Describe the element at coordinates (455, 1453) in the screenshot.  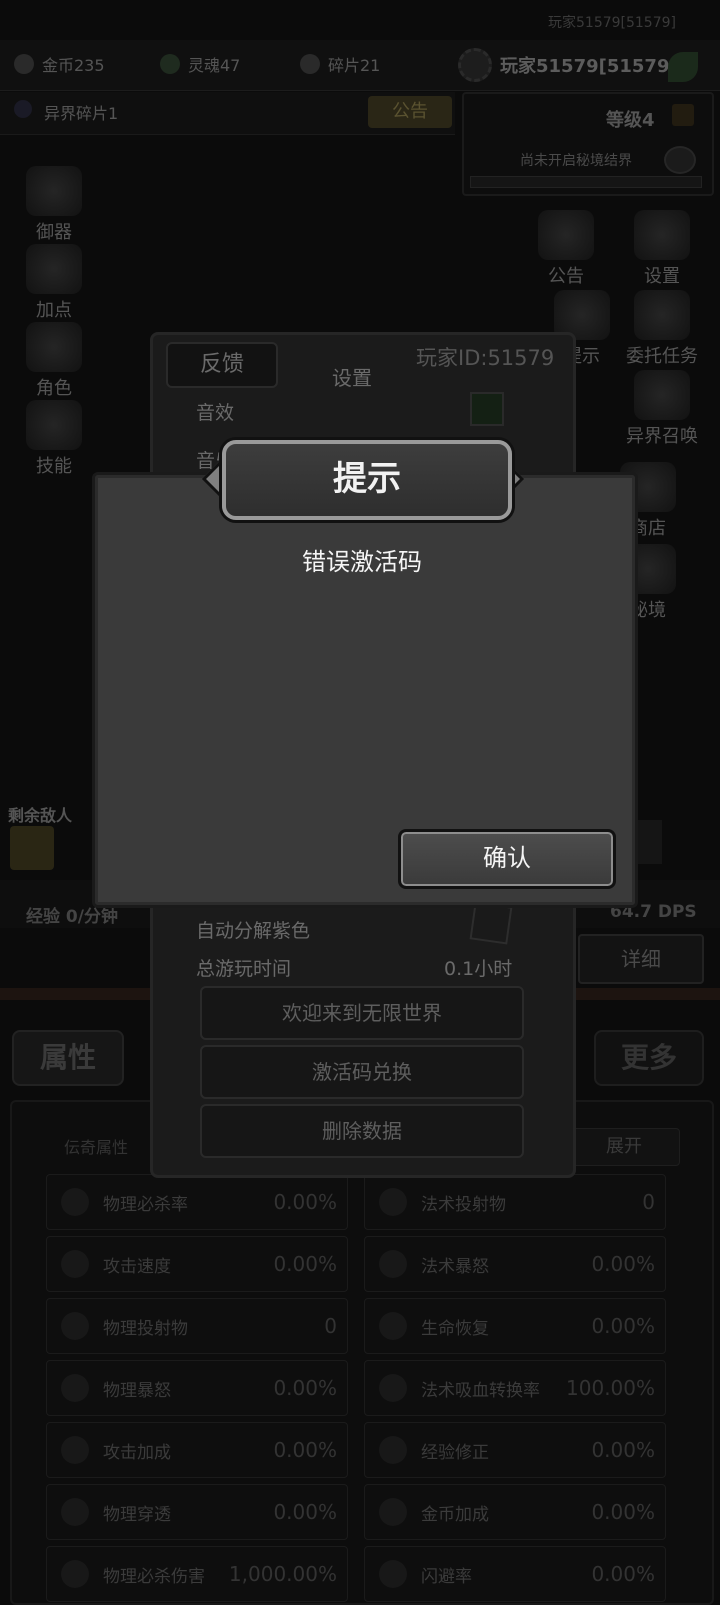
I see `attribute-name: 经验修正` at that location.